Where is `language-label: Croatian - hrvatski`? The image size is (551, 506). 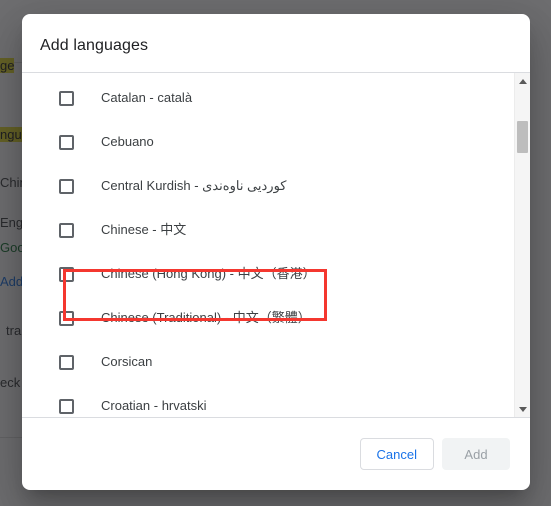
language-label: Croatian - hrvatski is located at coordinates (154, 405).